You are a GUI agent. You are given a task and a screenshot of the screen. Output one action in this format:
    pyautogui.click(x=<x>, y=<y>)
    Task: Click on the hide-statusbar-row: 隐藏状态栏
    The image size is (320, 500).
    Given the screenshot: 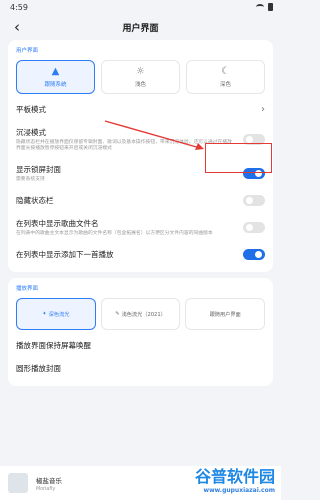 What is the action you would take?
    pyautogui.click(x=140, y=200)
    